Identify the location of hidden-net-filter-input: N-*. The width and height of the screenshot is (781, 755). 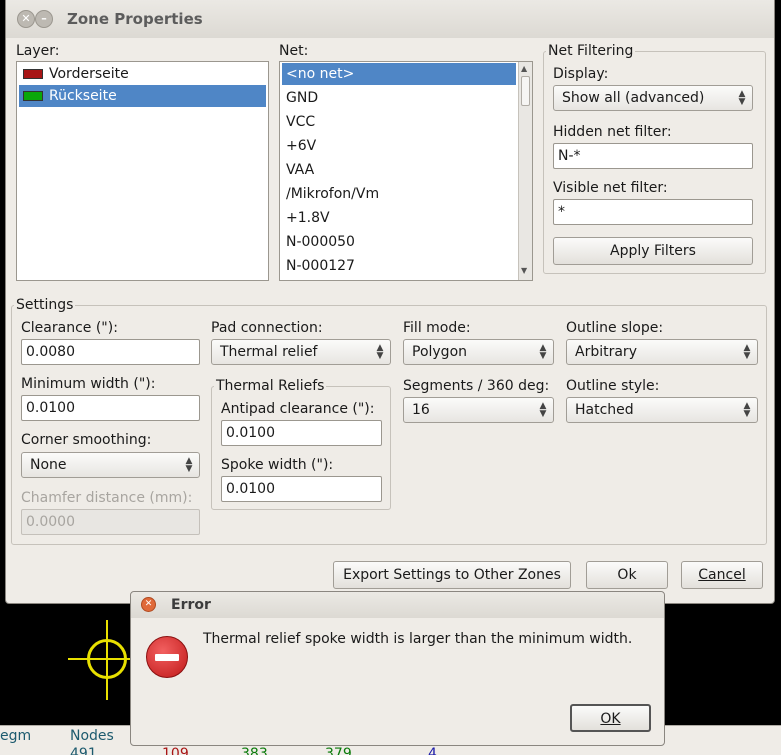
(653, 156).